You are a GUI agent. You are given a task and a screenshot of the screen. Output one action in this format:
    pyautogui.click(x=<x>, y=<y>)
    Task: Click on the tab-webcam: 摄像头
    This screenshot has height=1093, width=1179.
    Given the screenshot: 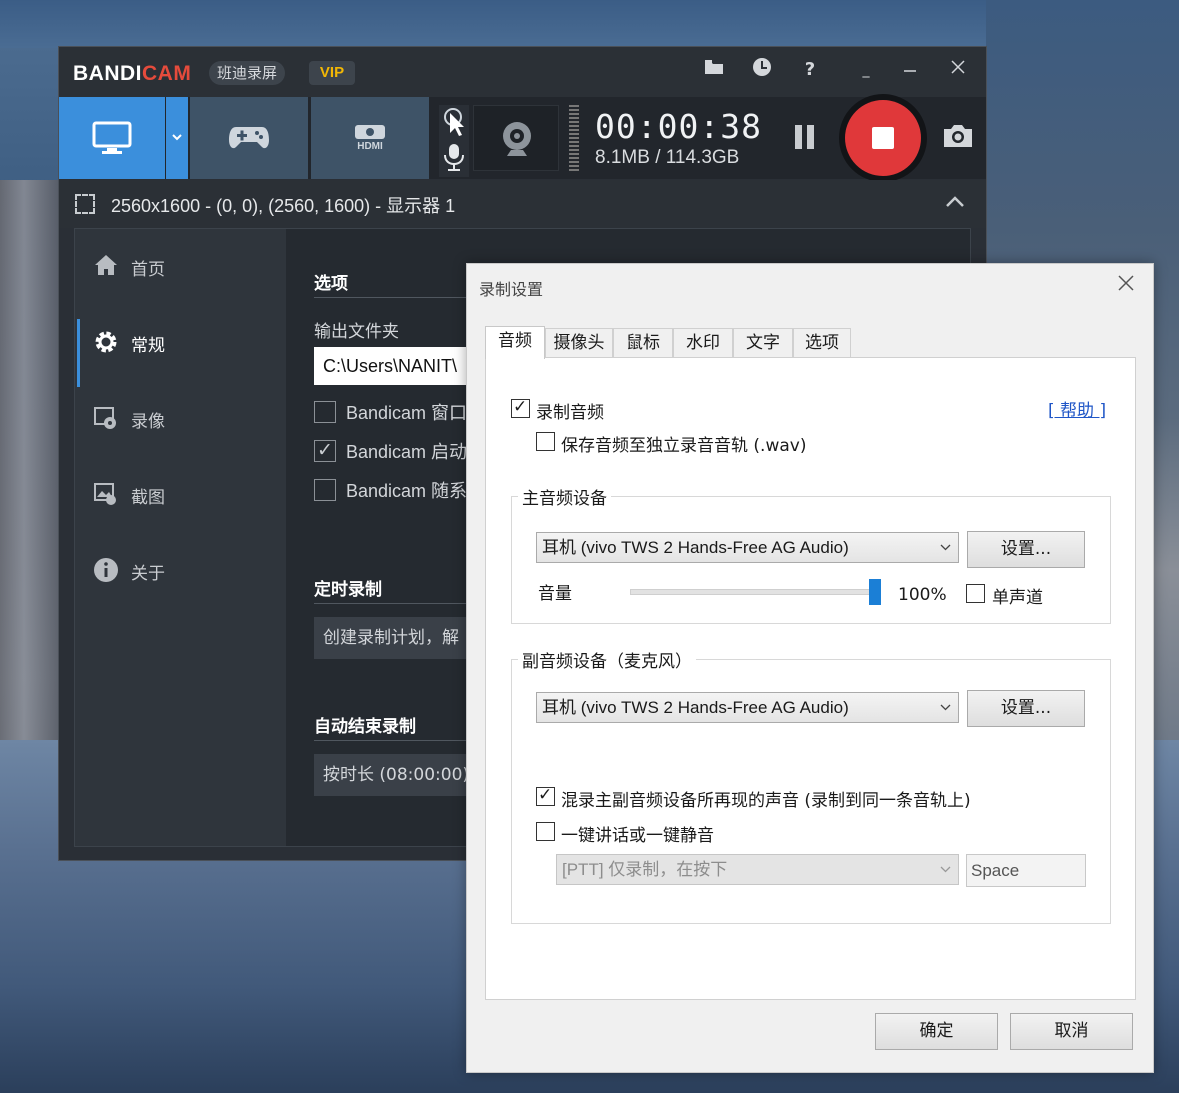 What is the action you would take?
    pyautogui.click(x=579, y=343)
    